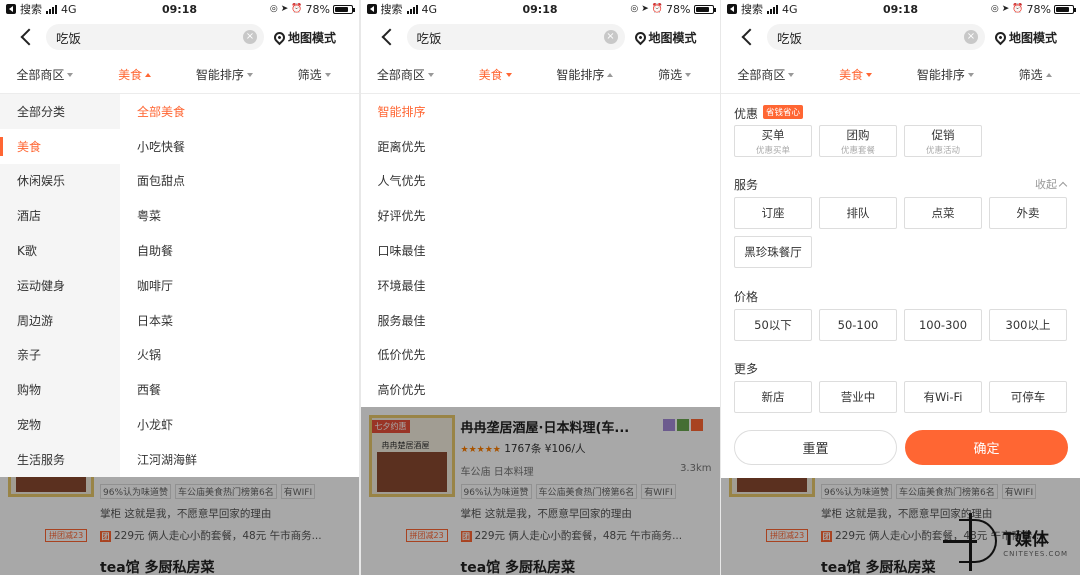 The width and height of the screenshot is (1080, 575). What do you see at coordinates (239, 111) in the screenshot?
I see `category-right-item-selected: 全部美食` at bounding box center [239, 111].